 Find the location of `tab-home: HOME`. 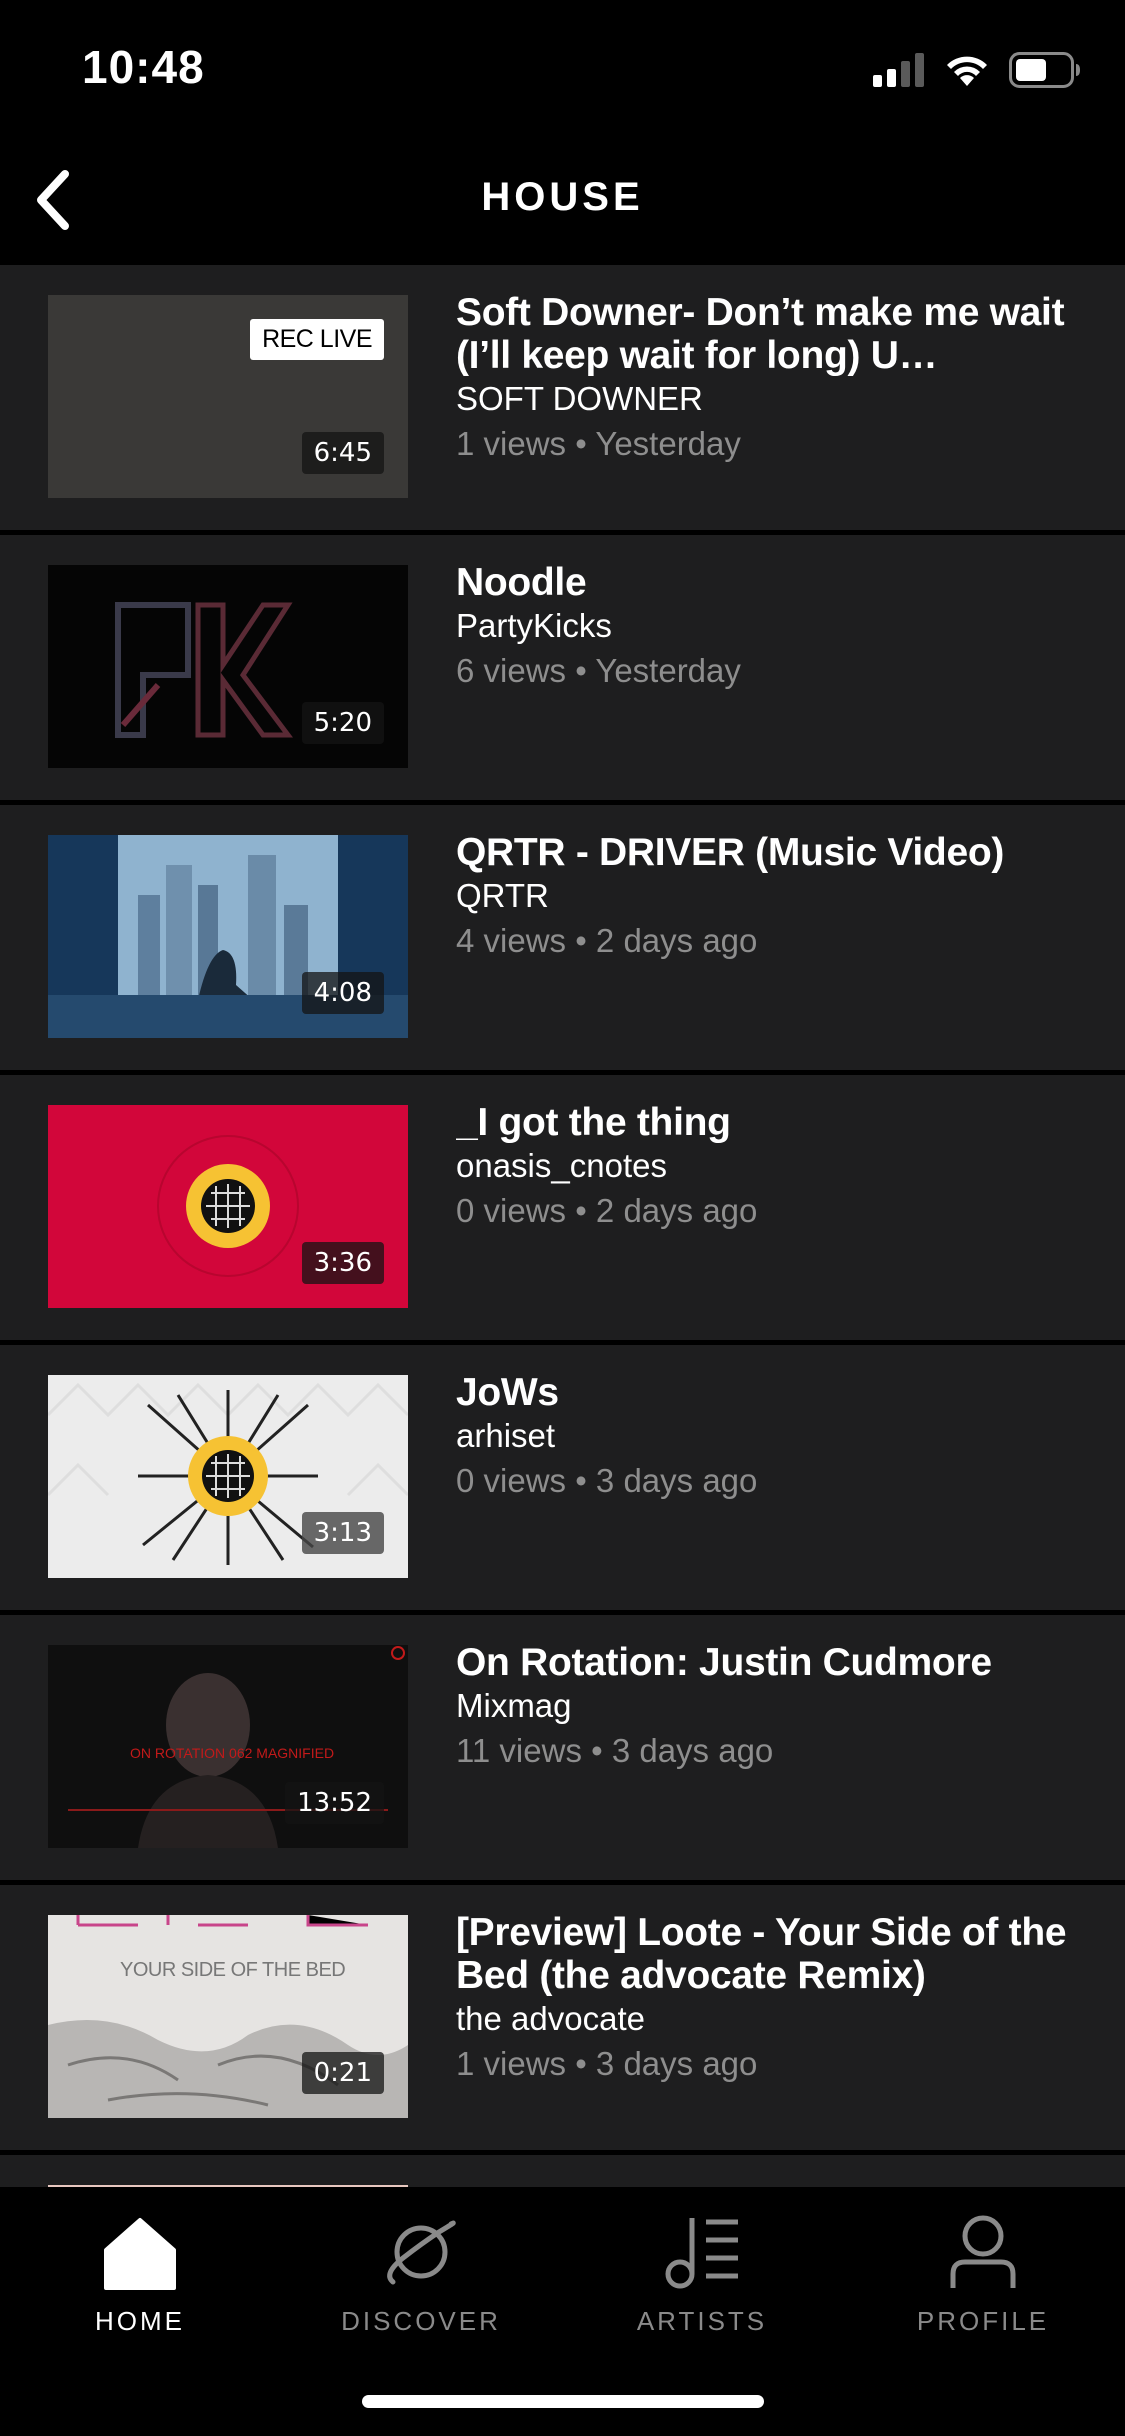

tab-home: HOME is located at coordinates (140, 2282).